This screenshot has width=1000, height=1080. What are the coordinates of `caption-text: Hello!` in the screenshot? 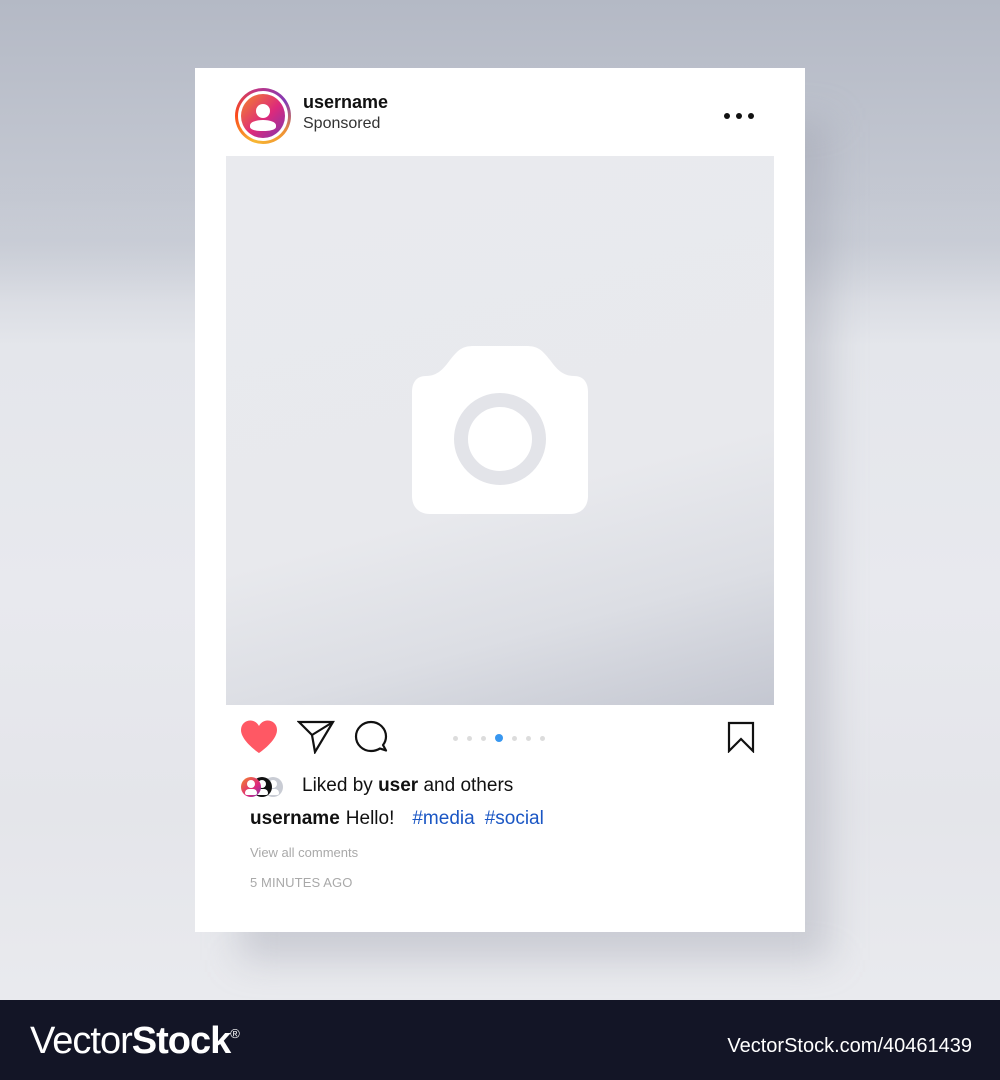 It's located at (370, 818).